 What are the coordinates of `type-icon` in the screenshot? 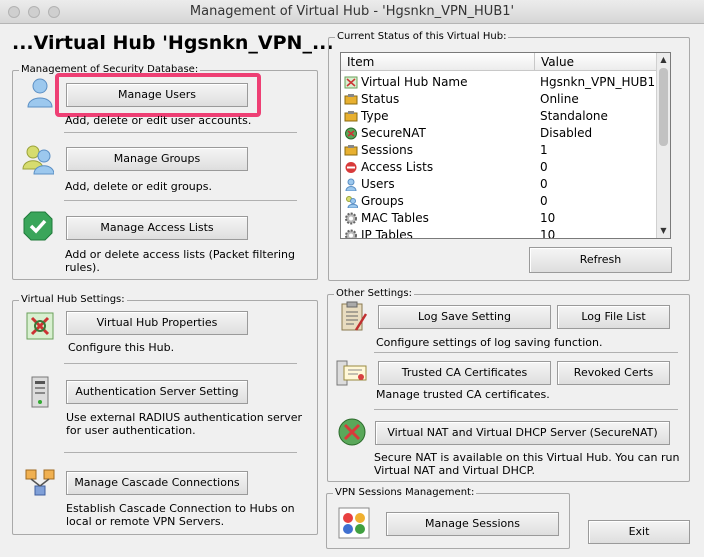 It's located at (351, 116).